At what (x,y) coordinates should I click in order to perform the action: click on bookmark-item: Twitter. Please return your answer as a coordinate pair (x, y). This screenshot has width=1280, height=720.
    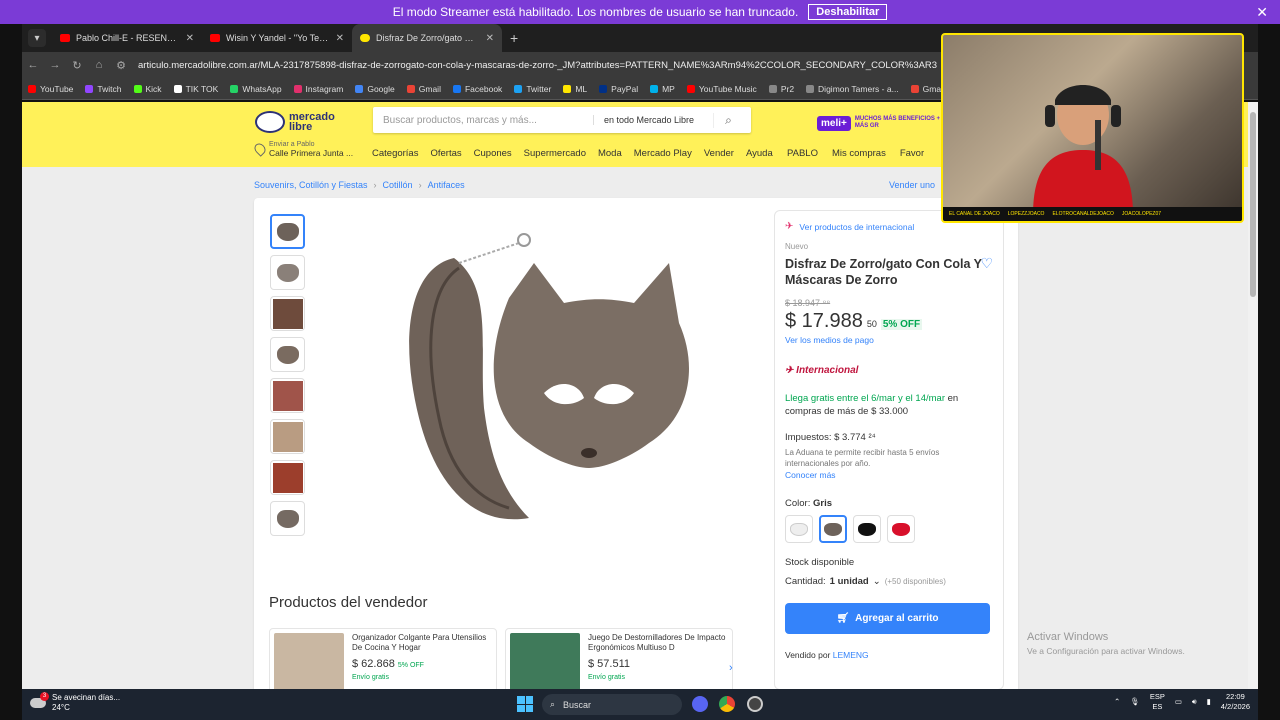
    Looking at the image, I should click on (532, 89).